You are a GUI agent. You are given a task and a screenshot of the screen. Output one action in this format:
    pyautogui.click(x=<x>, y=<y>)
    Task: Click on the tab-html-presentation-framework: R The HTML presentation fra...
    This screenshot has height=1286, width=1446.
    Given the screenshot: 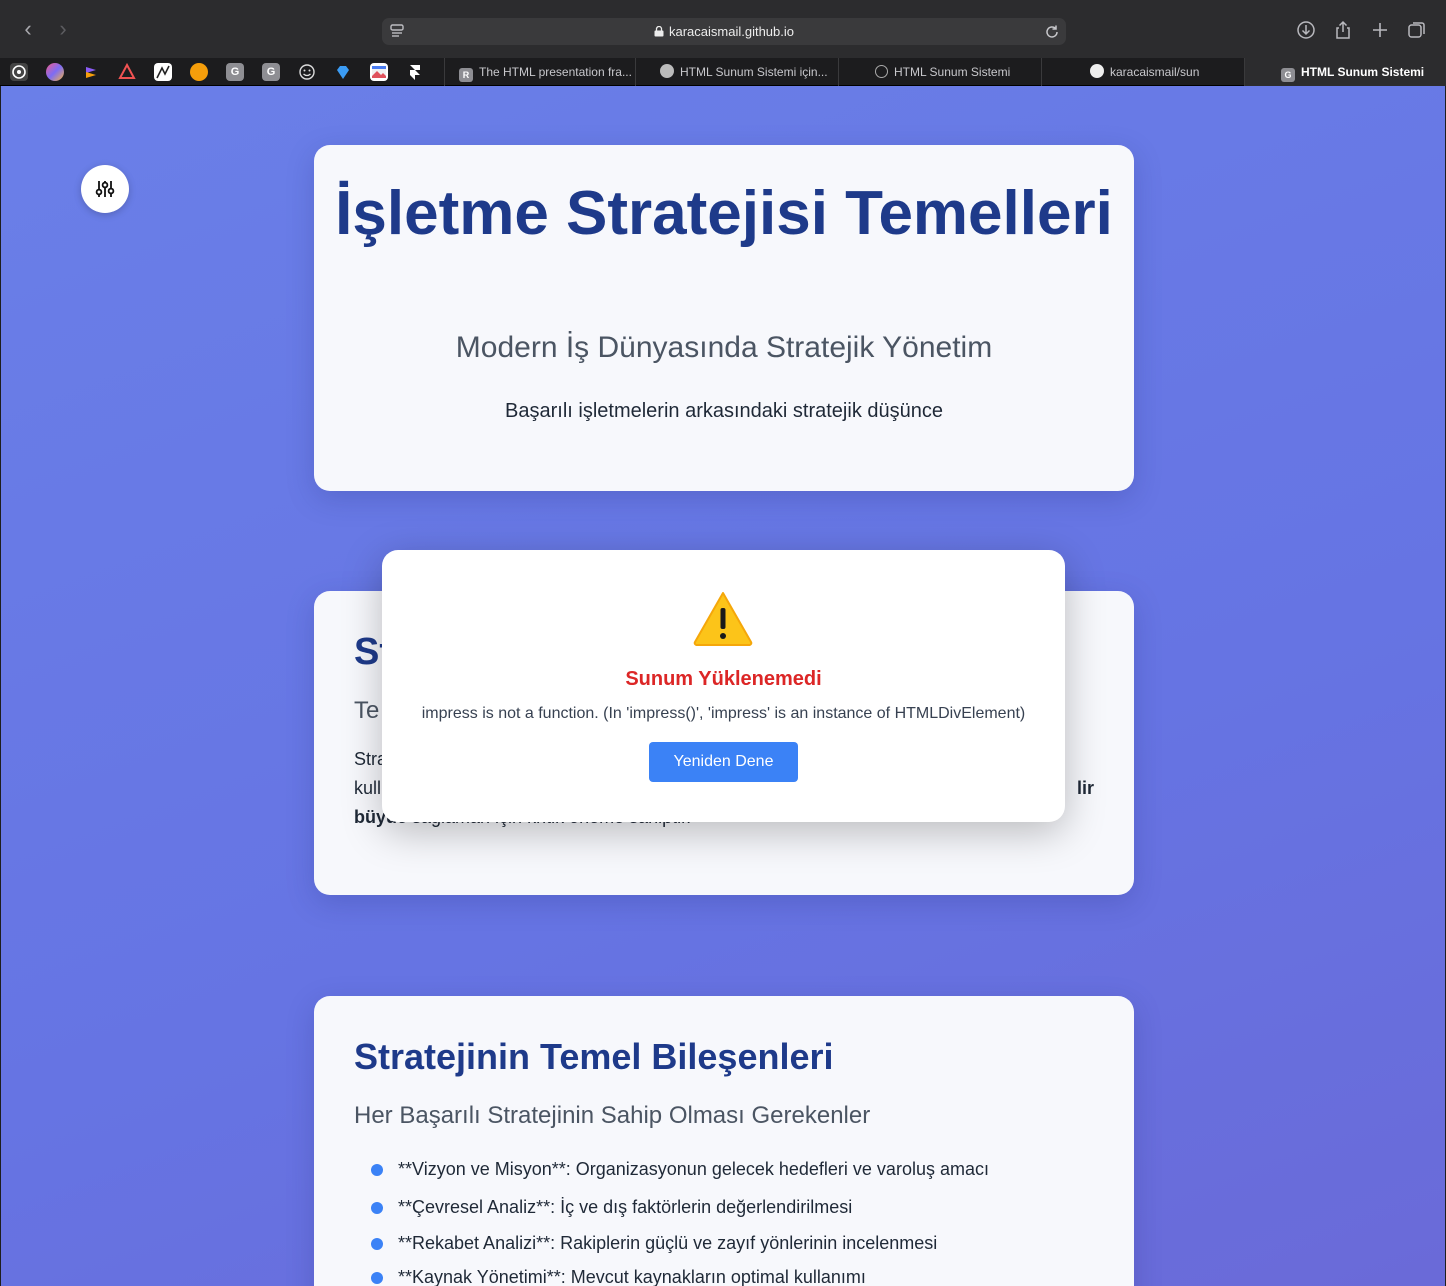 What is the action you would take?
    pyautogui.click(x=539, y=72)
    